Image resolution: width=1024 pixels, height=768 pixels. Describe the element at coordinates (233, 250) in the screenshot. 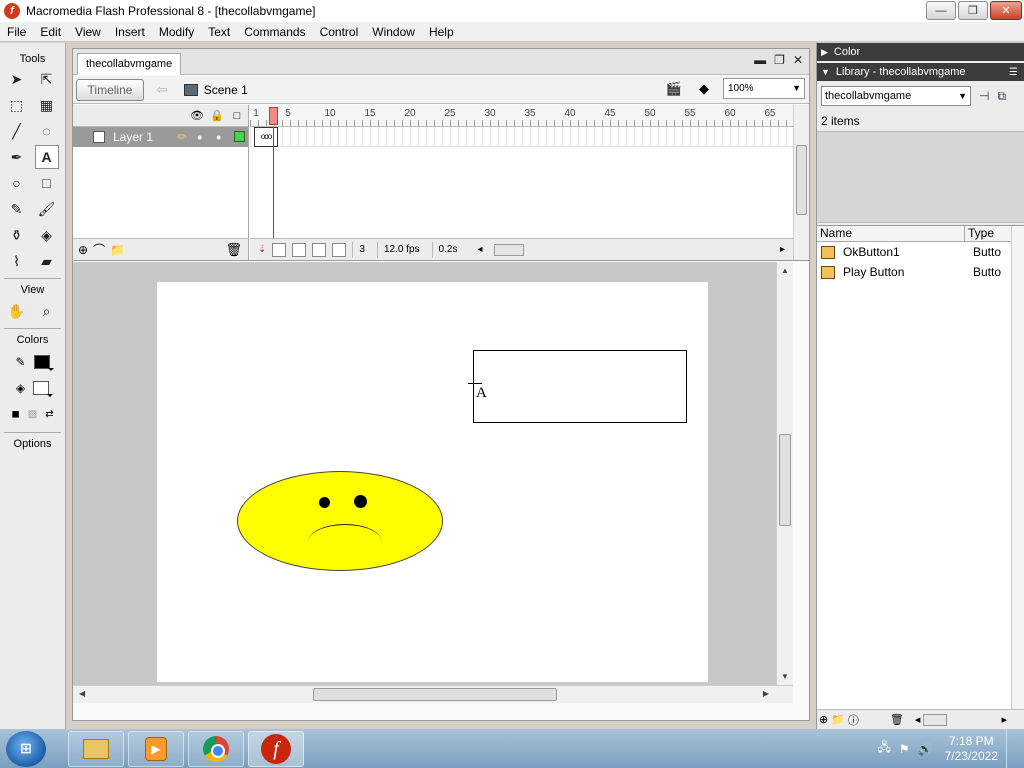

I see `delete-layer-icon: 🗑` at that location.